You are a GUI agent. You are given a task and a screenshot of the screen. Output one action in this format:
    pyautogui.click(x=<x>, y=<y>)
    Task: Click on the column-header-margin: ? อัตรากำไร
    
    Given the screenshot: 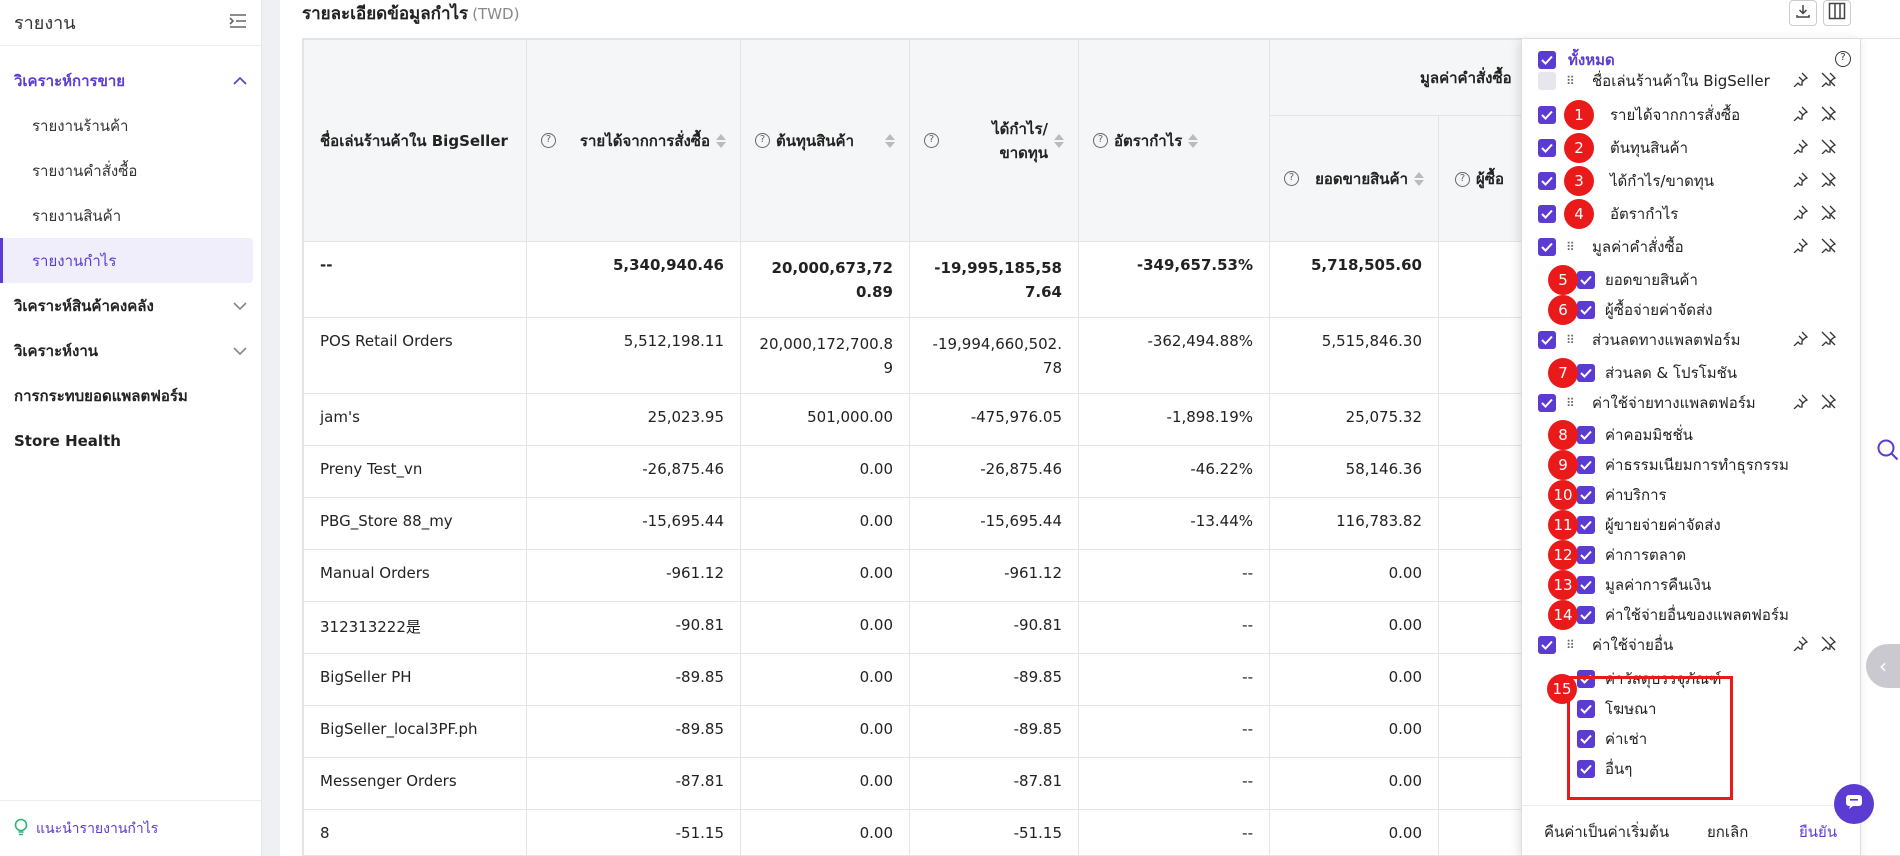 What is the action you would take?
    pyautogui.click(x=1174, y=140)
    